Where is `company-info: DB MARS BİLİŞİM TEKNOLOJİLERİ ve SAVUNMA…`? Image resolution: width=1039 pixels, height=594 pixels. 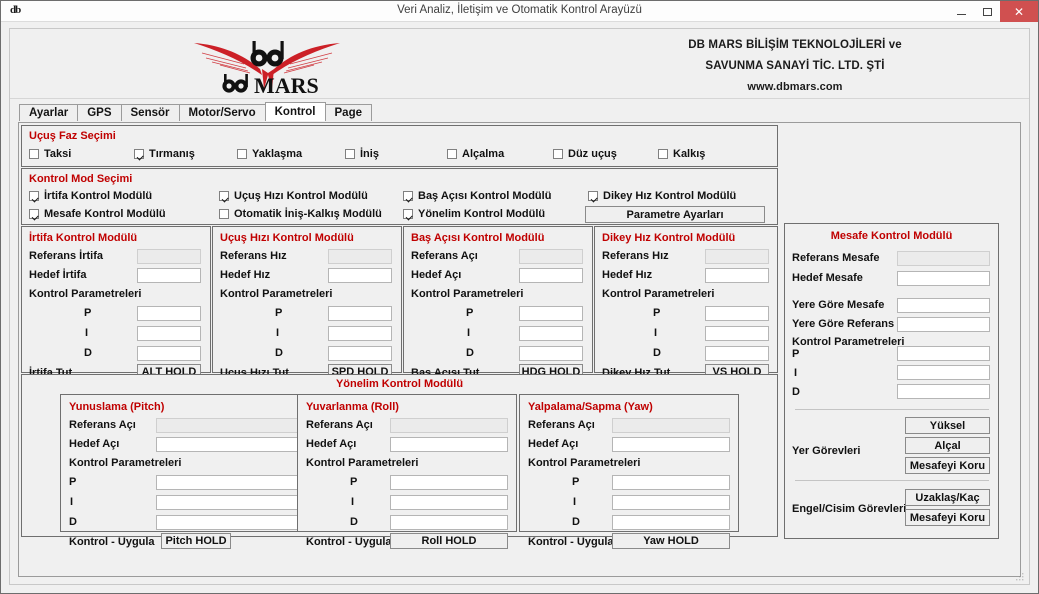 company-info: DB MARS BİLİŞİM TEKNOLOJİLERİ ve SAVUNMA… is located at coordinates (795, 66).